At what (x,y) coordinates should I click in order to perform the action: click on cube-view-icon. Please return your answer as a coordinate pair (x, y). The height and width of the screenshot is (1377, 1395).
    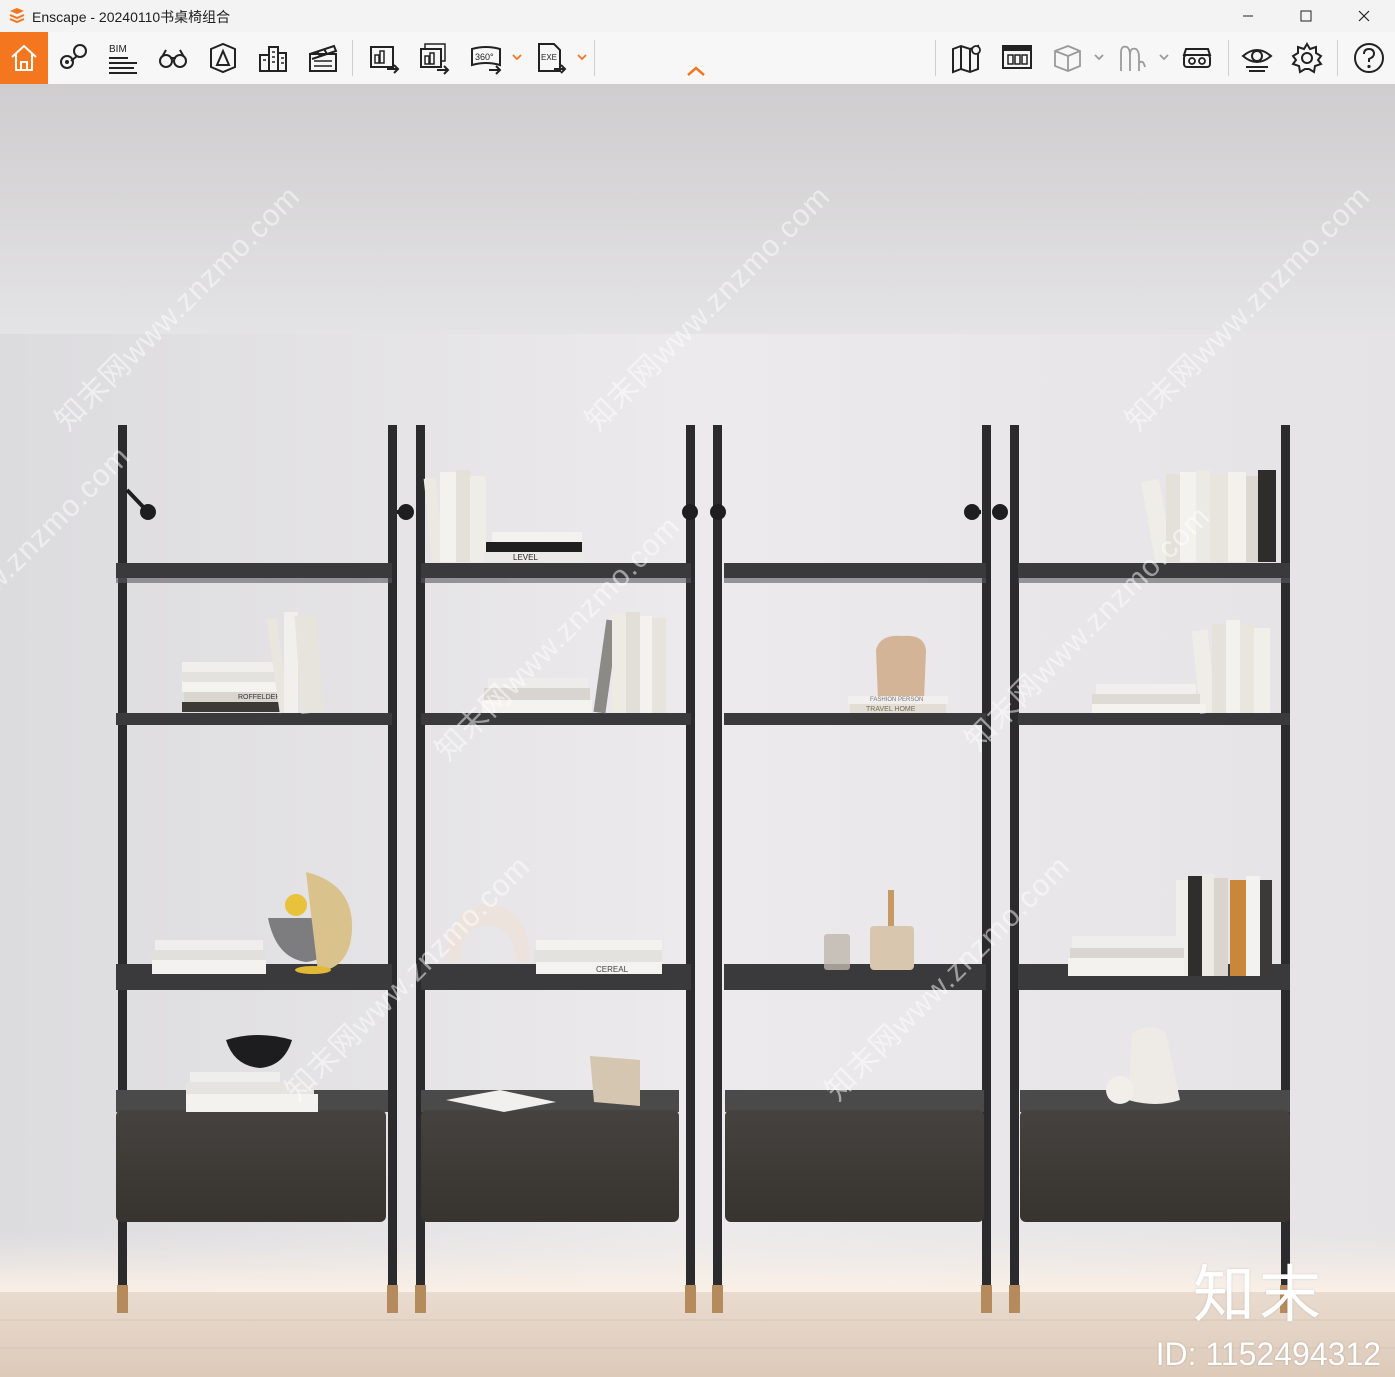
    Looking at the image, I should click on (1067, 58).